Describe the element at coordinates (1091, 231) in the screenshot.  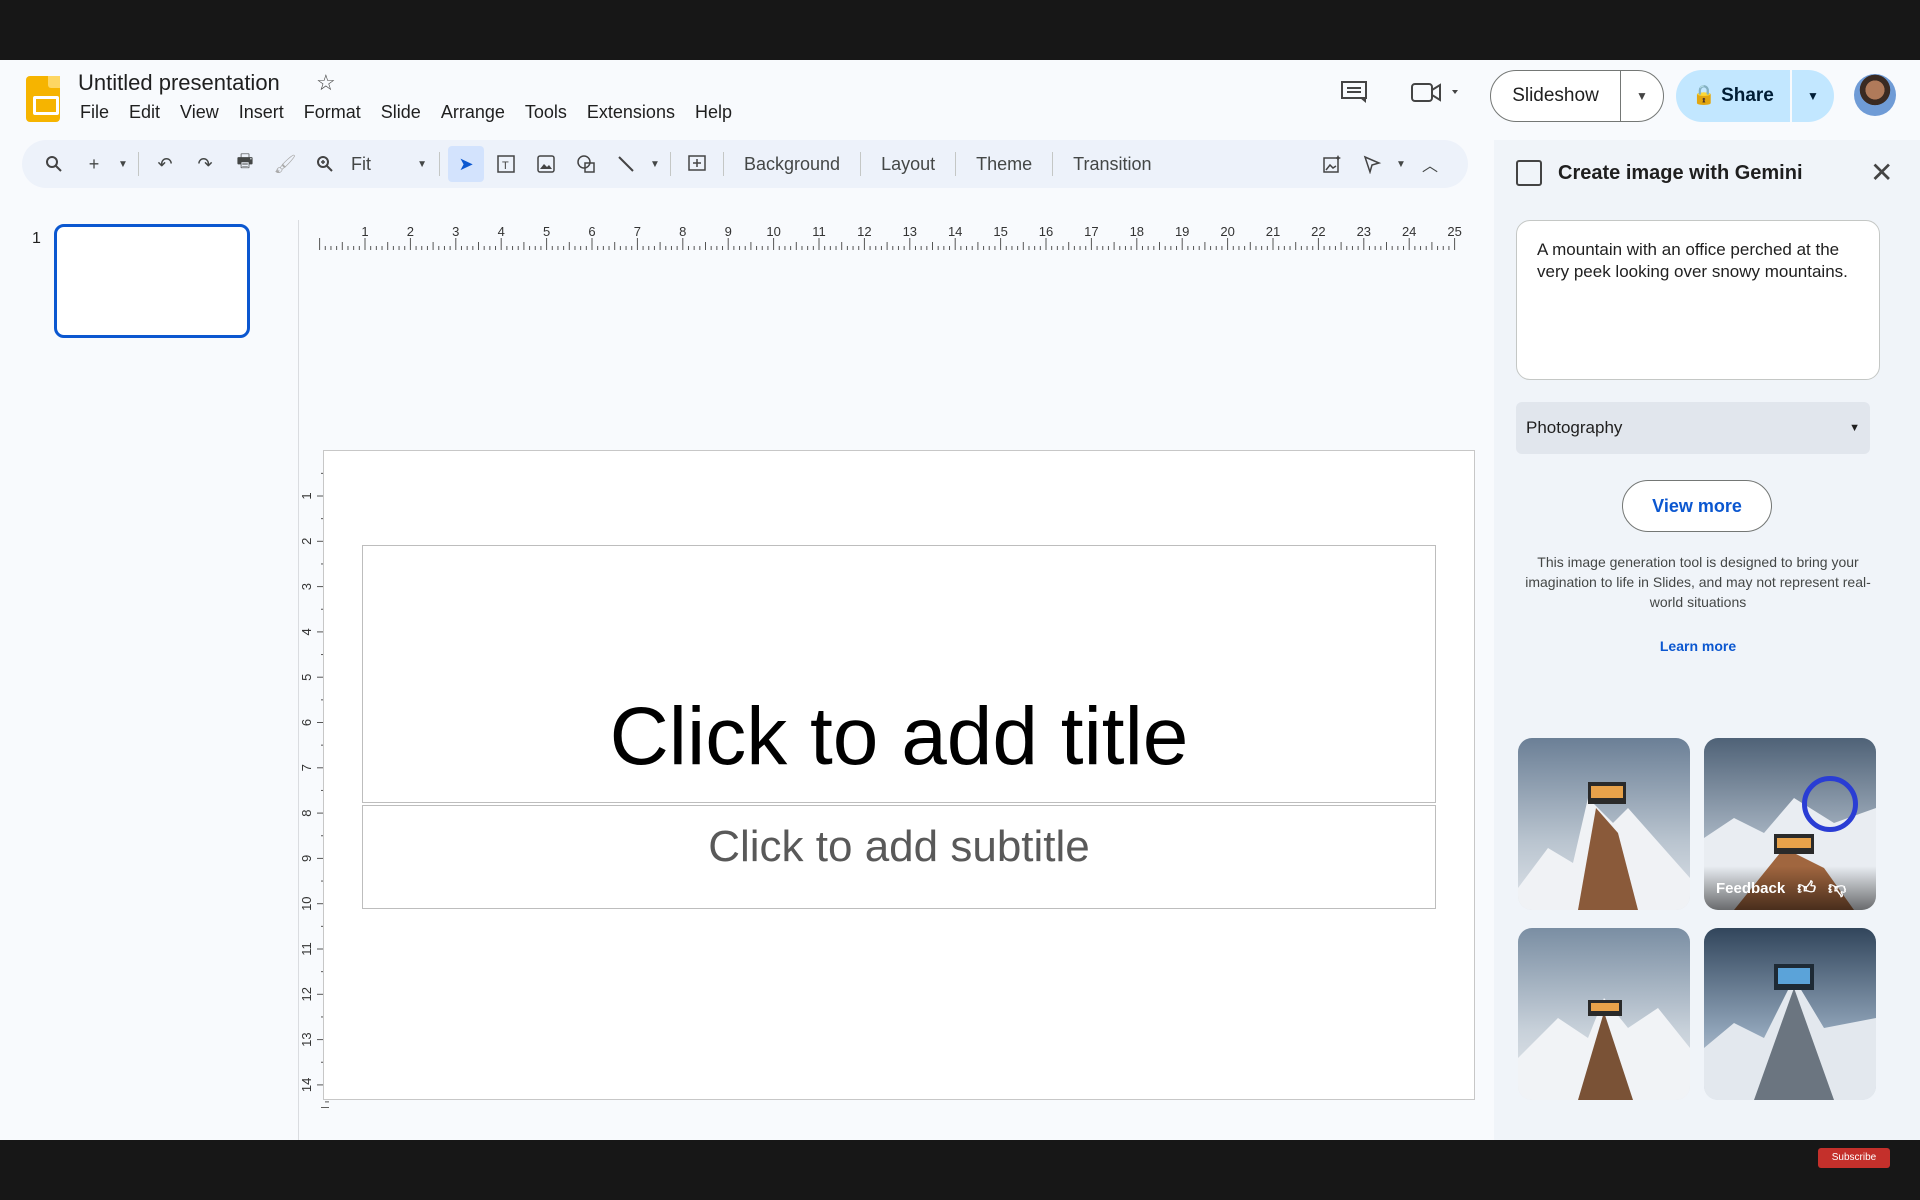
I see `ruler-label: 17` at that location.